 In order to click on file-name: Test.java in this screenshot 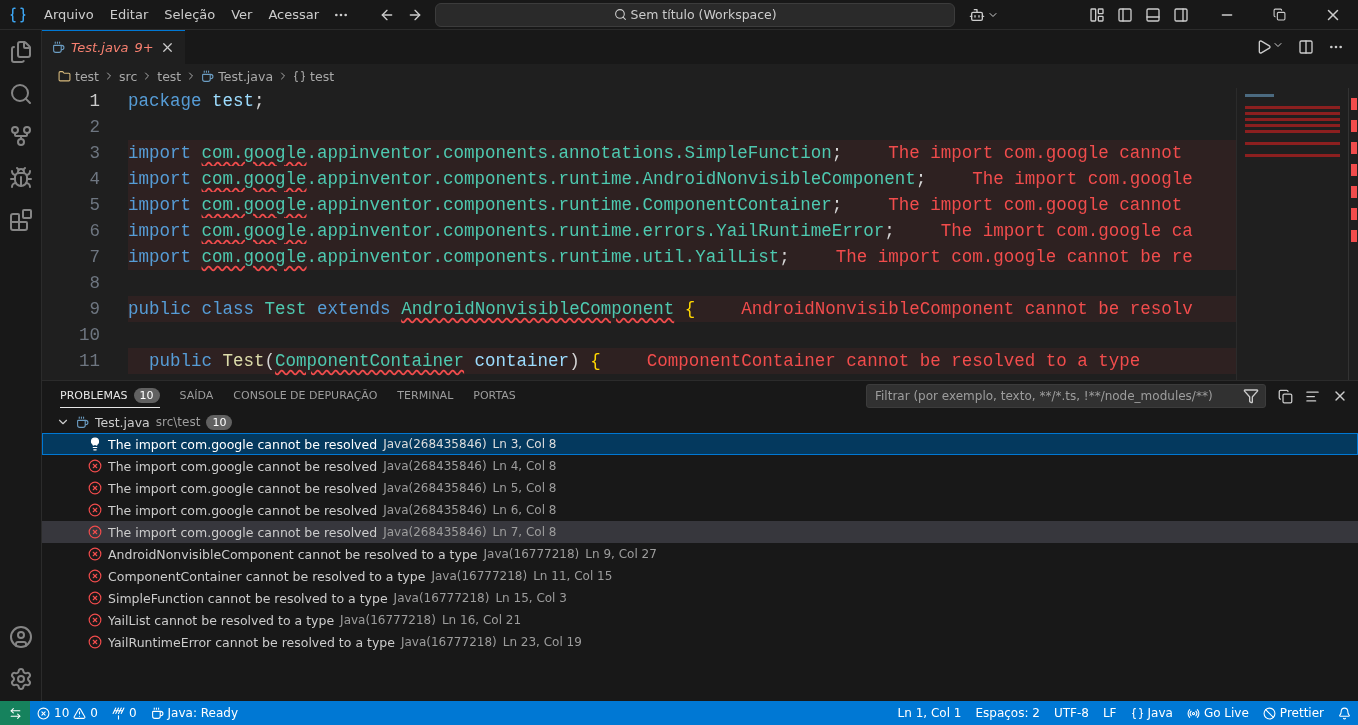, I will do `click(122, 422)`.